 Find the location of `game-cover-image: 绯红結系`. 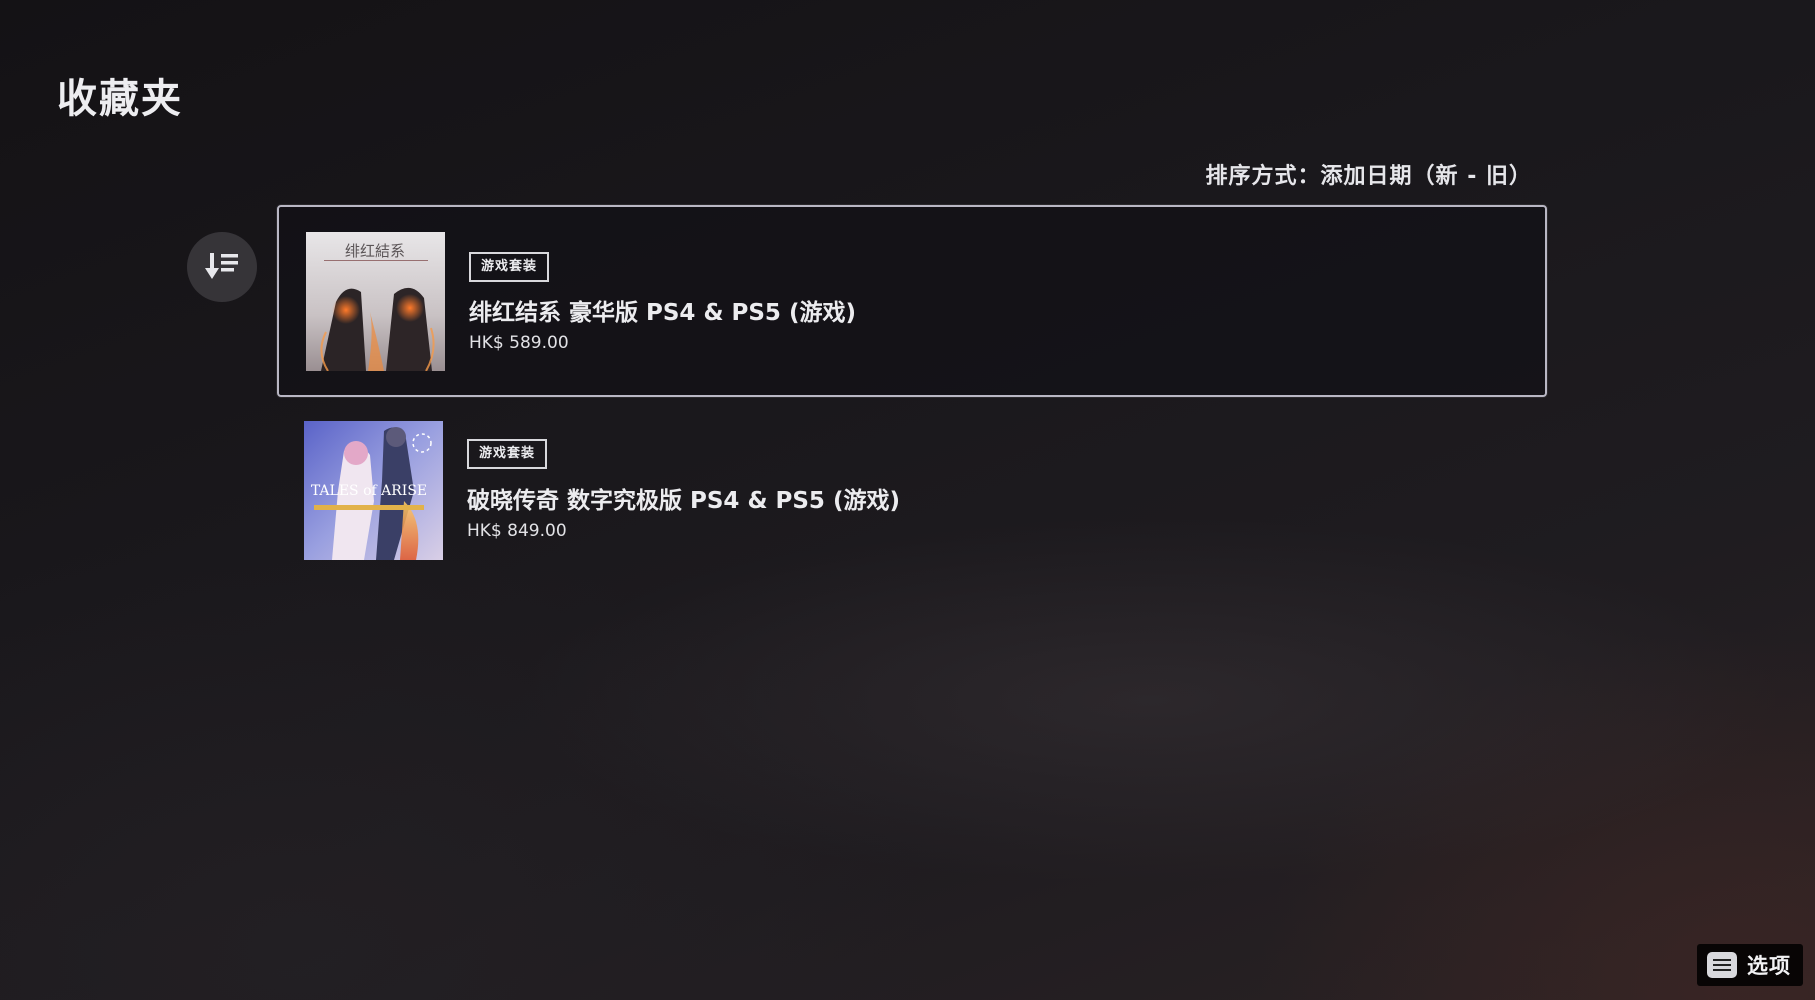

game-cover-image: 绯红結系 is located at coordinates (375, 301).